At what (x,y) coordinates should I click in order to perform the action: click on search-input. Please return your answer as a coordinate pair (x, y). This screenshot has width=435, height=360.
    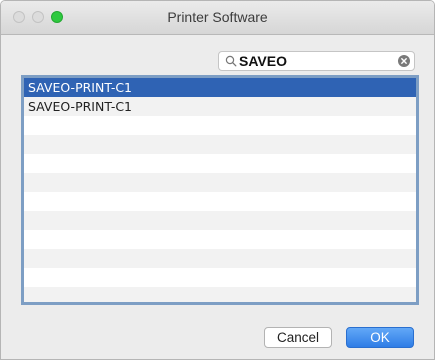
    Looking at the image, I should click on (314, 61).